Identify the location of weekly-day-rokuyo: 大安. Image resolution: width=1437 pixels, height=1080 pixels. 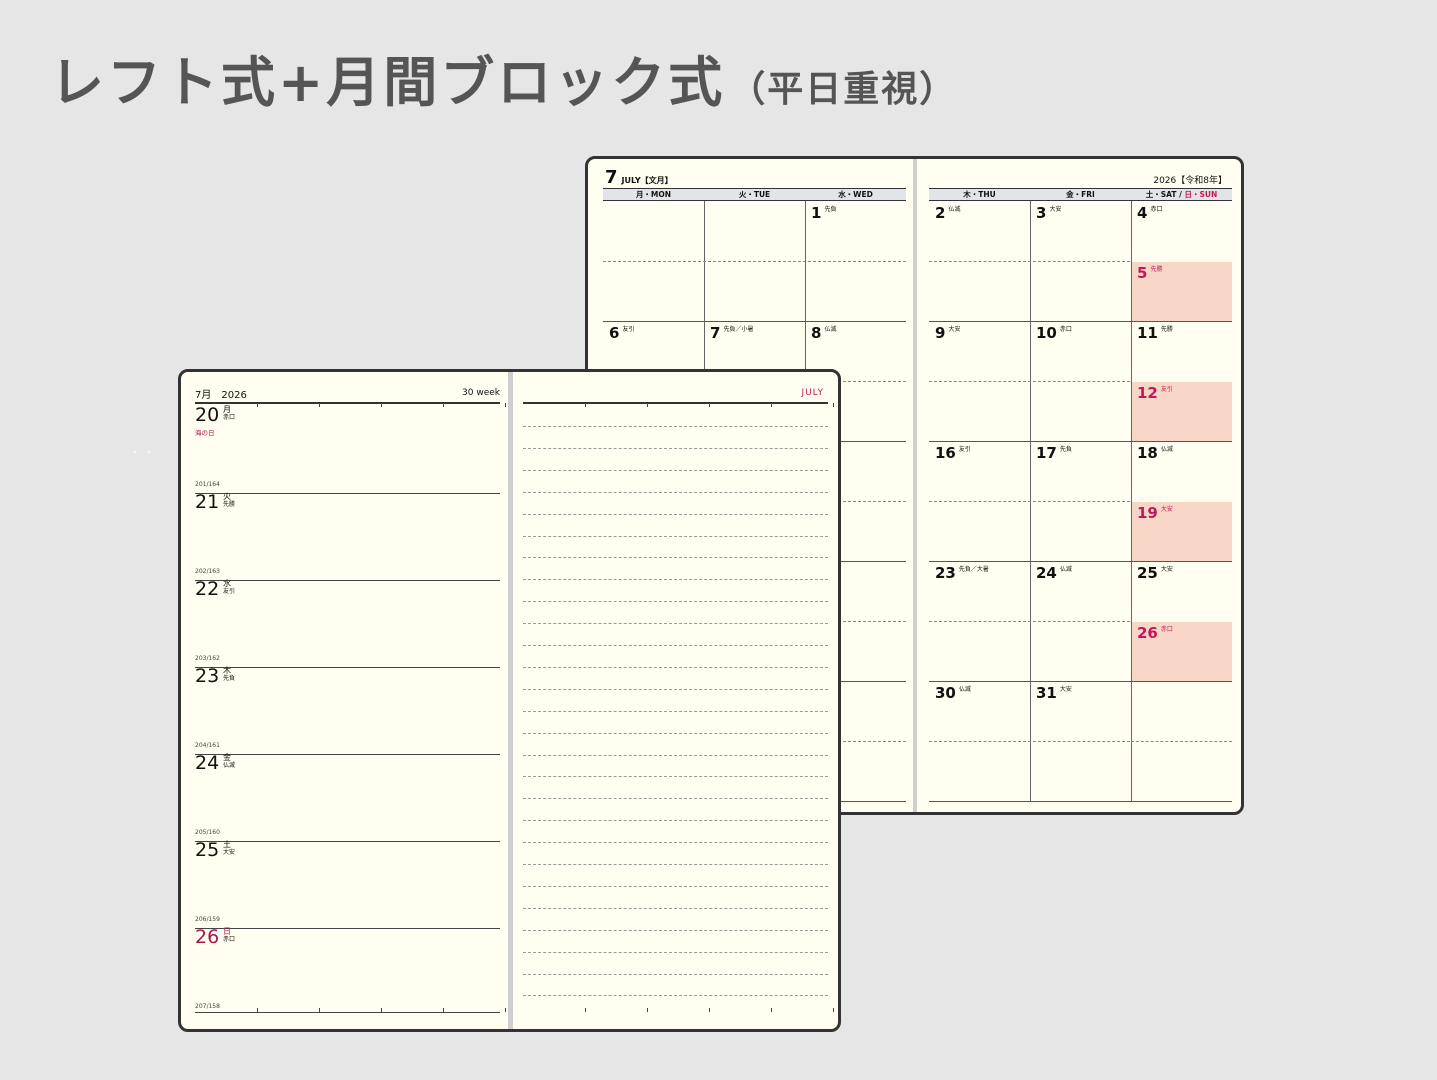
(229, 852).